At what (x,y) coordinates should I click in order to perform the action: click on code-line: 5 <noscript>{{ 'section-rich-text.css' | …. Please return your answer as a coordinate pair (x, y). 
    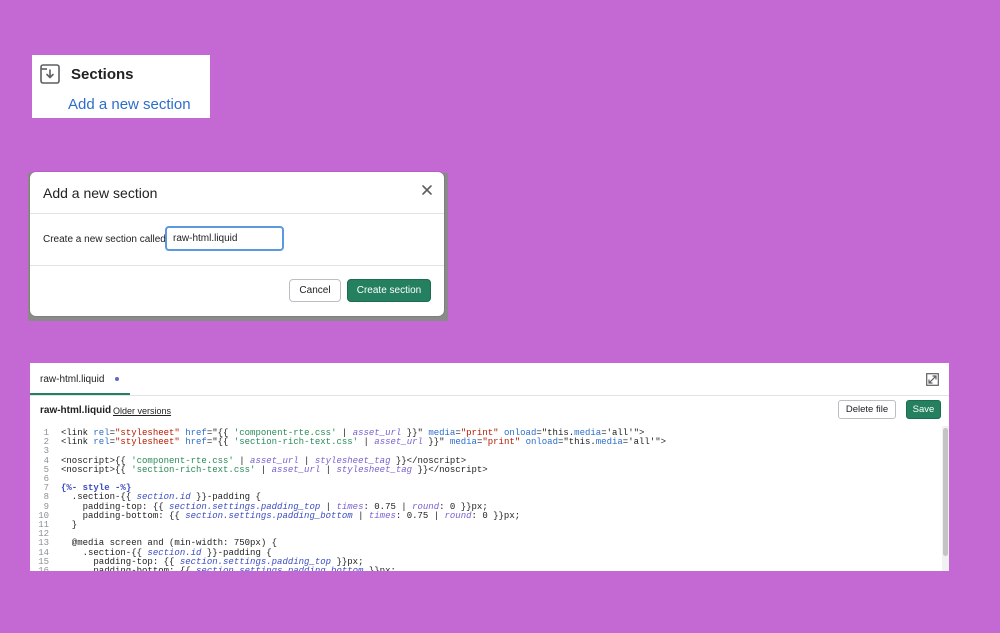
    Looking at the image, I should click on (485, 469).